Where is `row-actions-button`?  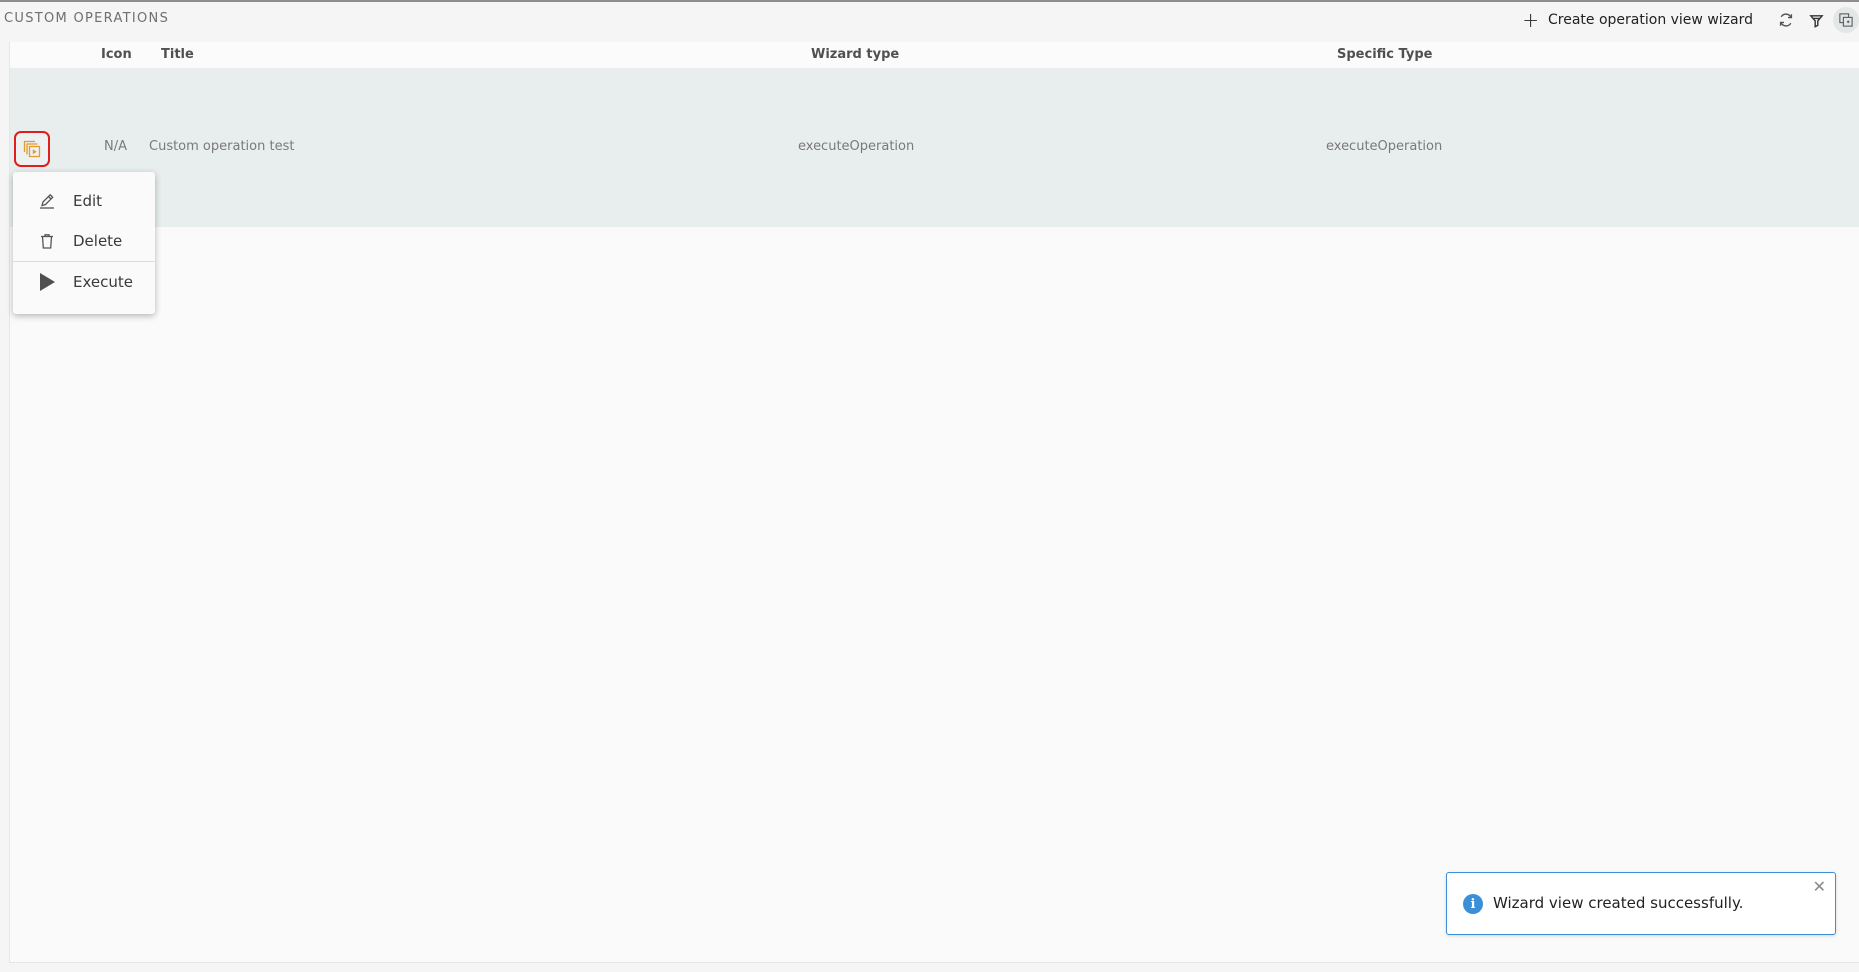 row-actions-button is located at coordinates (32, 149).